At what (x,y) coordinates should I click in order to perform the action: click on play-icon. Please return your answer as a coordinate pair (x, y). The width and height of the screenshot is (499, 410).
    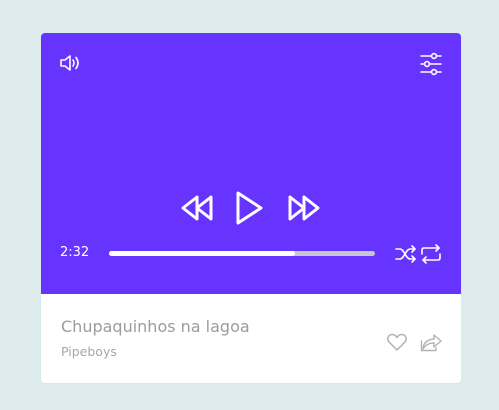
    Looking at the image, I should click on (249, 208).